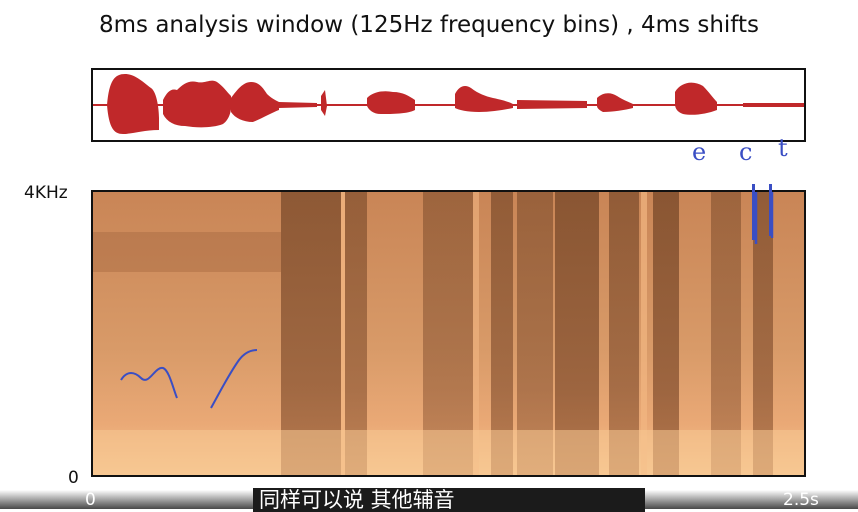 Image resolution: width=858 pixels, height=512 pixels. I want to click on spectro-upper-band, so click(187, 252).